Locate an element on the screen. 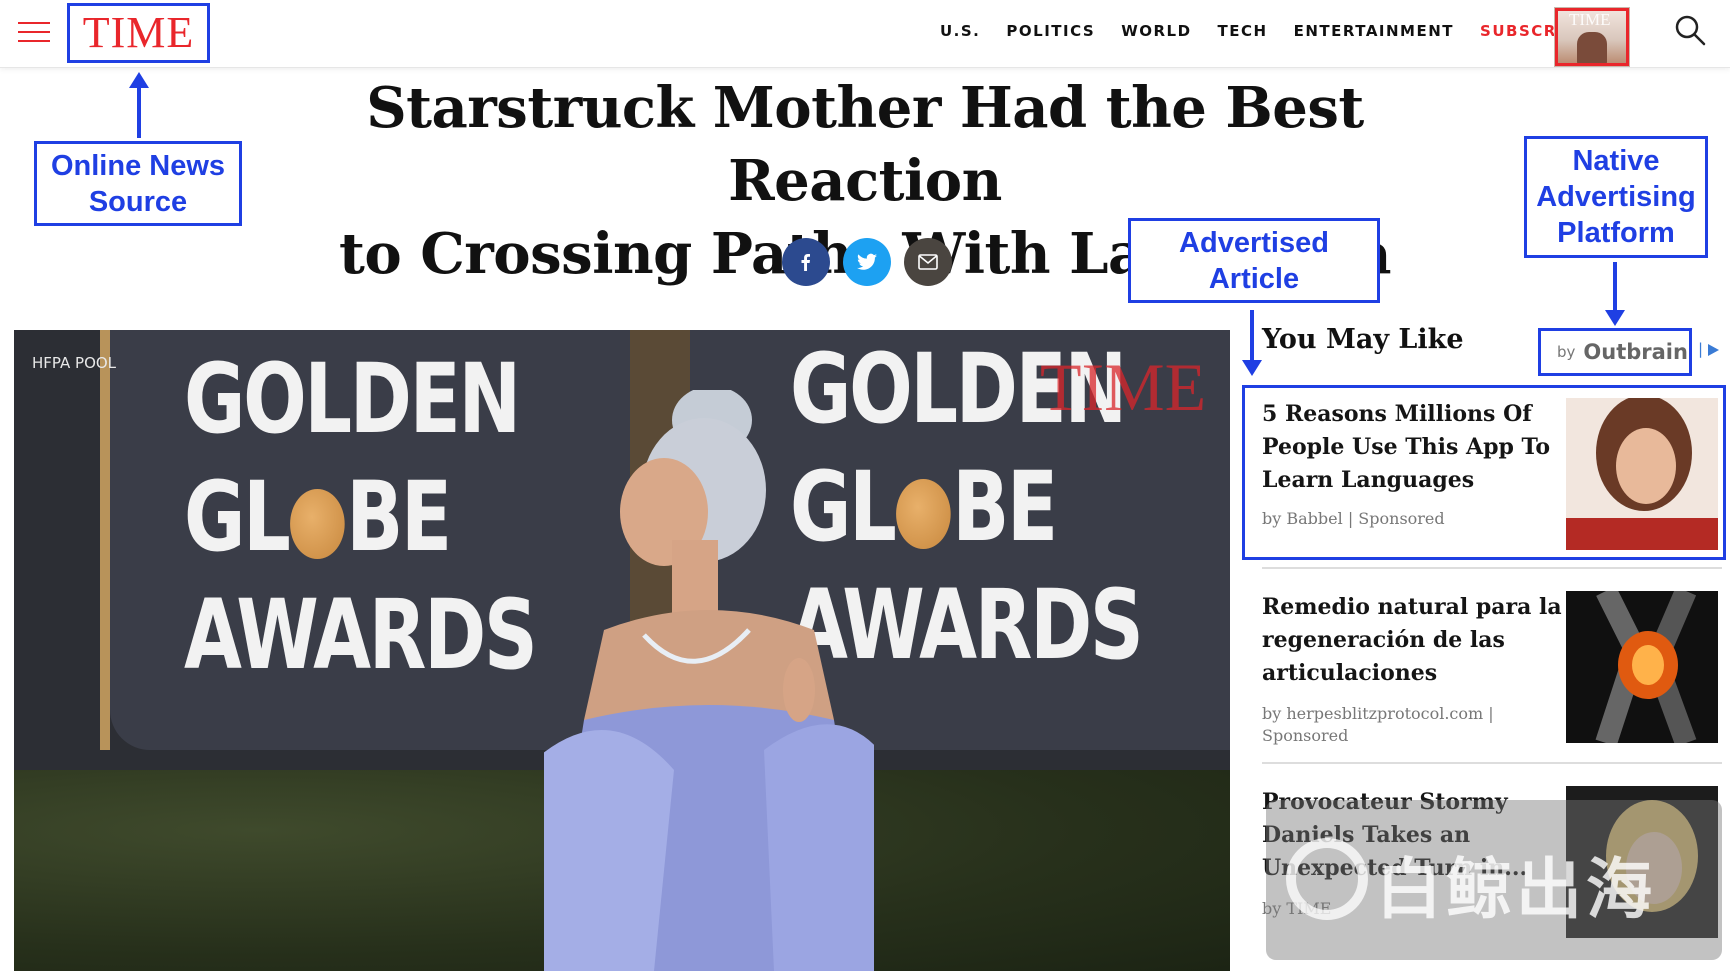  backdrop-word-row: GL BE is located at coordinates (359, 517).